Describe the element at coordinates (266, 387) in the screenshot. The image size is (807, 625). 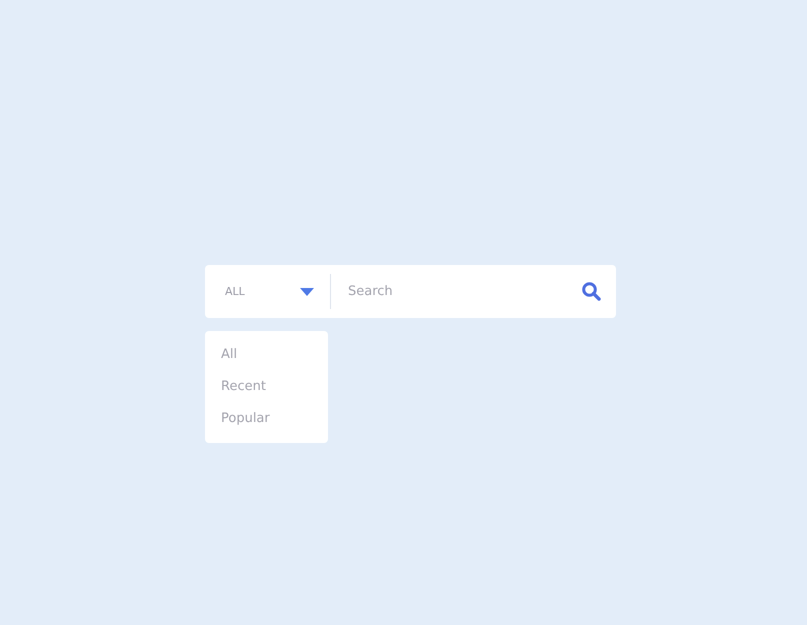
I see `menu-item: Recent` at that location.